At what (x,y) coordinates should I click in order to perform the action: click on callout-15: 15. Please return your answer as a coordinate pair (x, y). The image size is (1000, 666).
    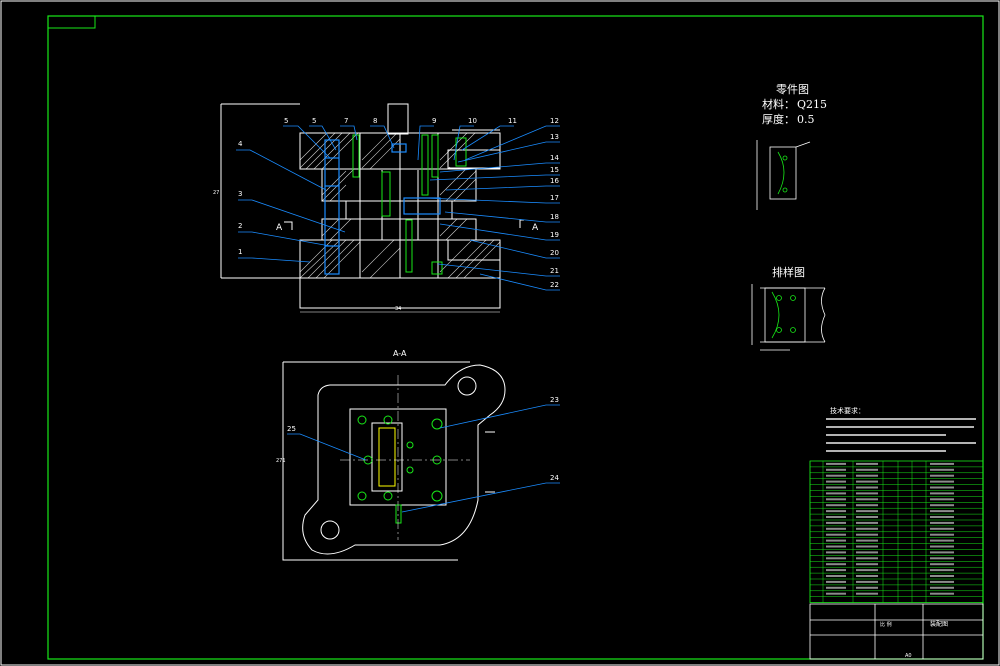
    Looking at the image, I should click on (554, 170).